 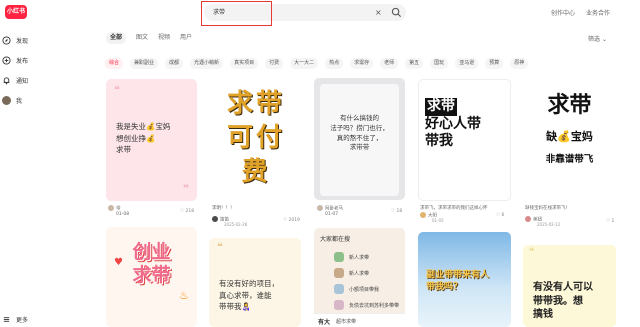 What do you see at coordinates (453, 123) in the screenshot?
I see `card-cover-text: 求带 好心人带 带我` at bounding box center [453, 123].